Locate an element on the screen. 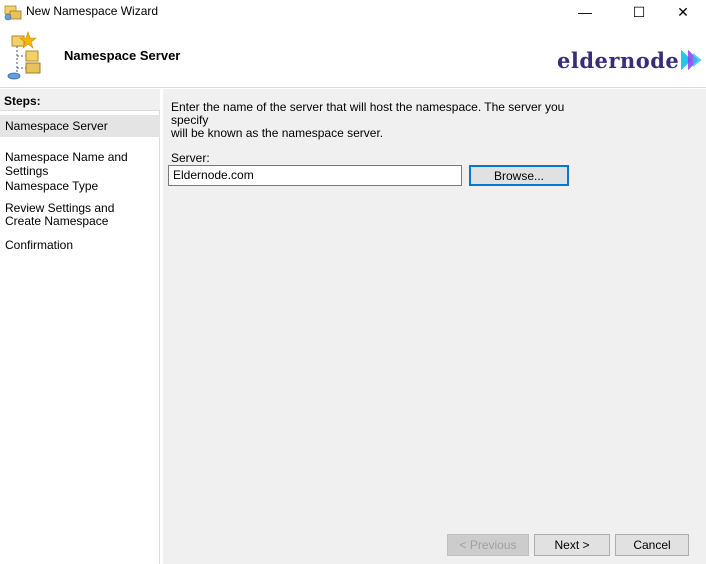 The height and width of the screenshot is (564, 706). namespace-tree-icon is located at coordinates (24, 55).